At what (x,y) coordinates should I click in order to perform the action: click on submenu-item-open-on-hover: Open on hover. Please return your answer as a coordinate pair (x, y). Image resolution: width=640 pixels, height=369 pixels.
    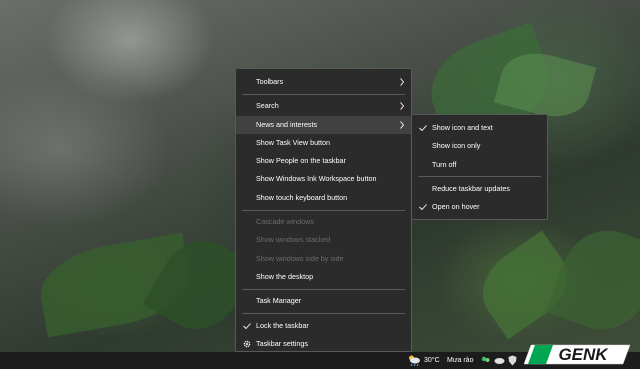
    Looking at the image, I should click on (479, 207).